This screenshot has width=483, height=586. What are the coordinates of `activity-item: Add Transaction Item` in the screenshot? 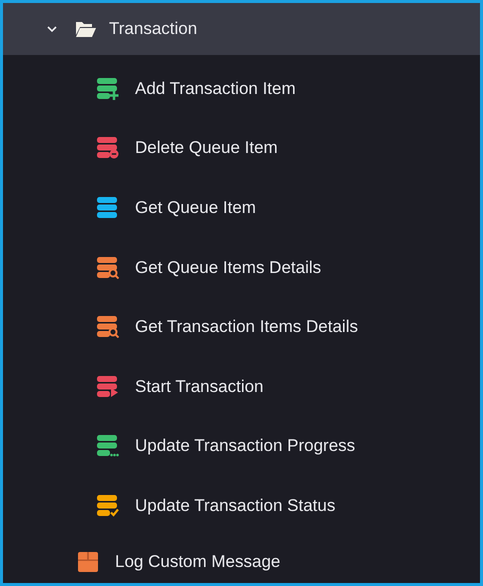 It's located at (215, 88).